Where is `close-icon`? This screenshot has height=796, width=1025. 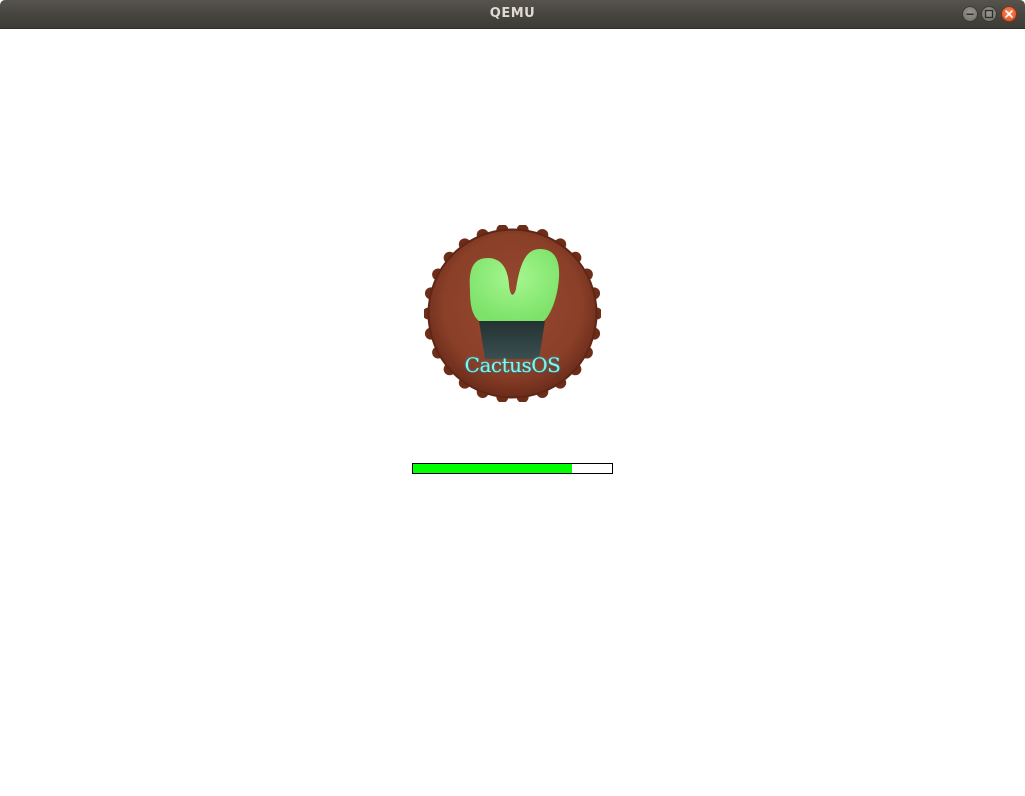
close-icon is located at coordinates (1009, 14).